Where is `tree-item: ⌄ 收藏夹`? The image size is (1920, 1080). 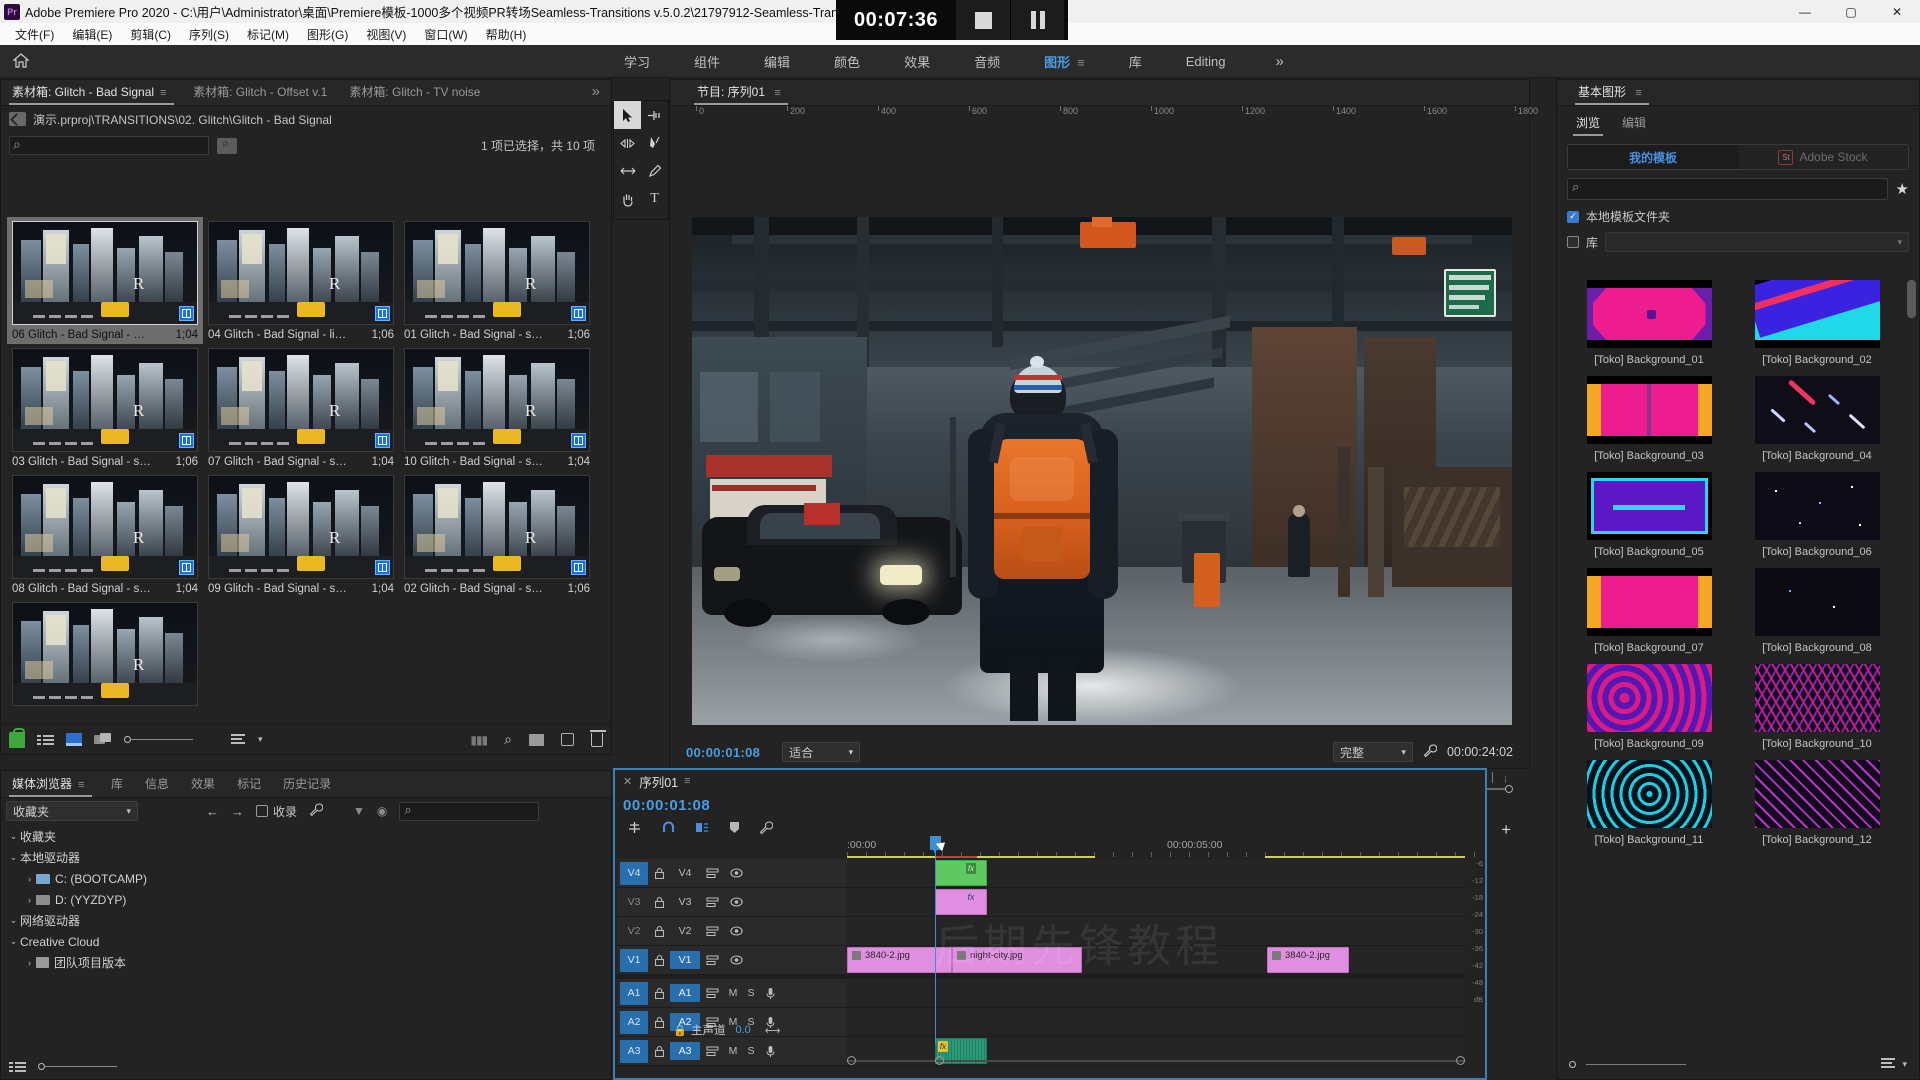 tree-item: ⌄ 收藏夹 is located at coordinates (99, 836).